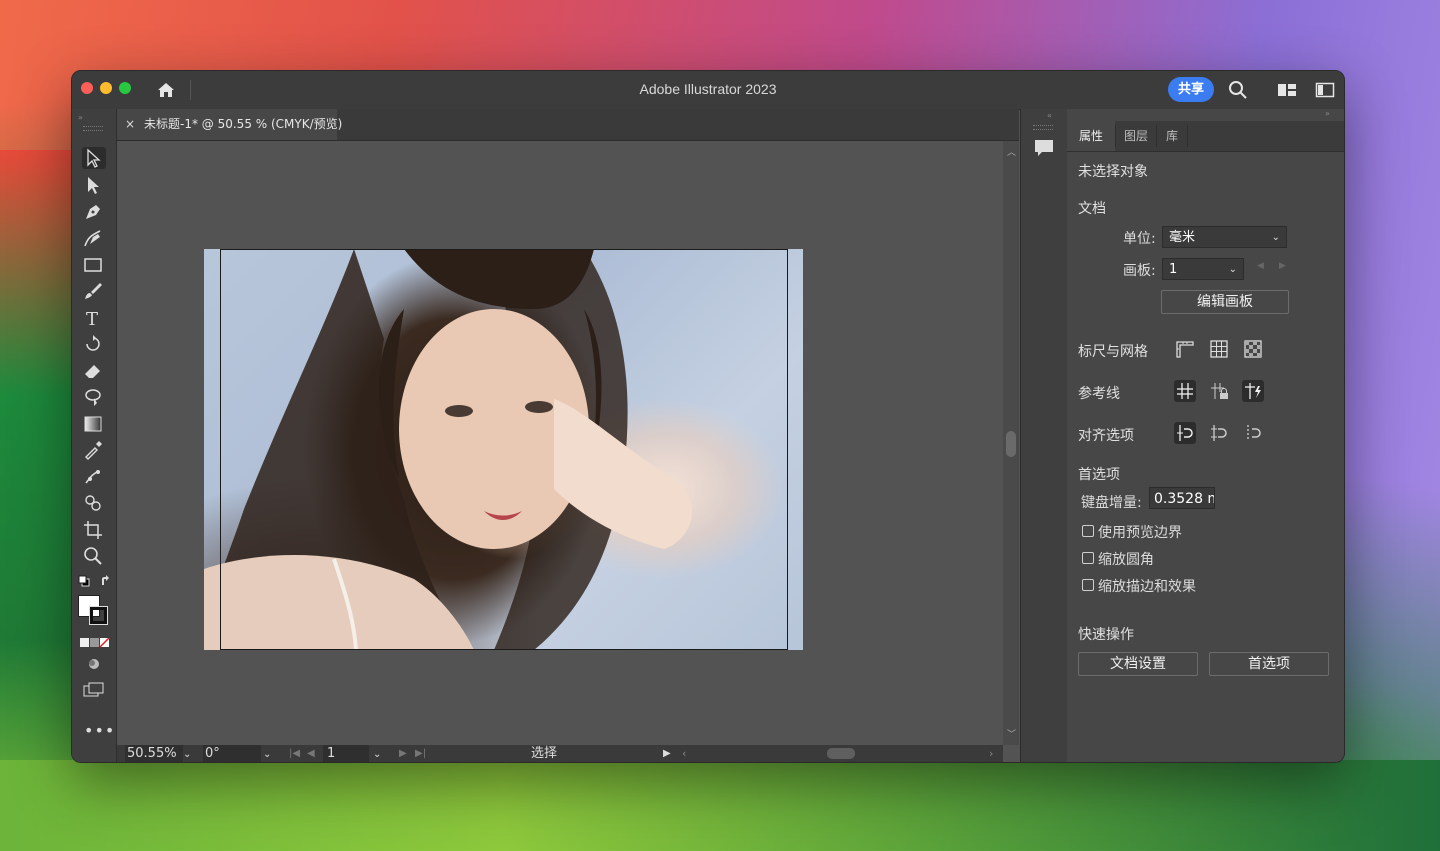 Image resolution: width=1440 pixels, height=851 pixels. I want to click on document-tab: × 未标题-1* @ 50.55 % (CMYK/预览), so click(229, 124).